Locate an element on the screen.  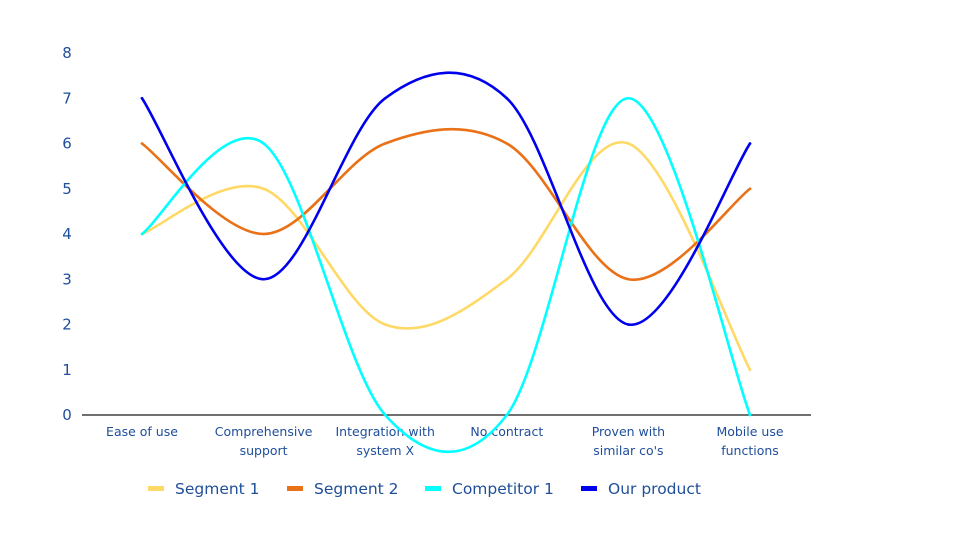
legend-item-segment-2: Segment 2 is located at coordinates (343, 489).